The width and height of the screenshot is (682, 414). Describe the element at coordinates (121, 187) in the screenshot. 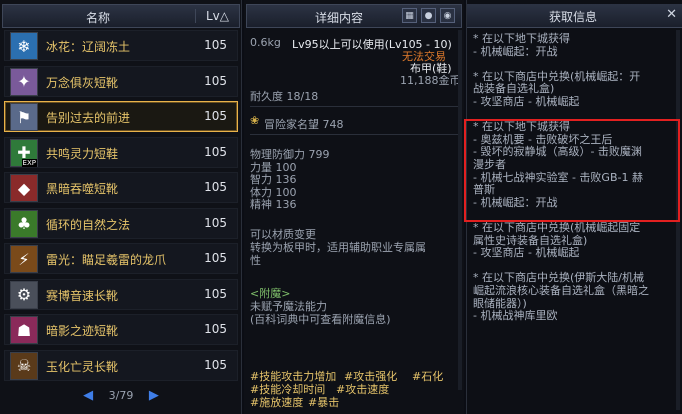

I see `list-item: ◆ 黑暗吞噬短靴 105` at that location.